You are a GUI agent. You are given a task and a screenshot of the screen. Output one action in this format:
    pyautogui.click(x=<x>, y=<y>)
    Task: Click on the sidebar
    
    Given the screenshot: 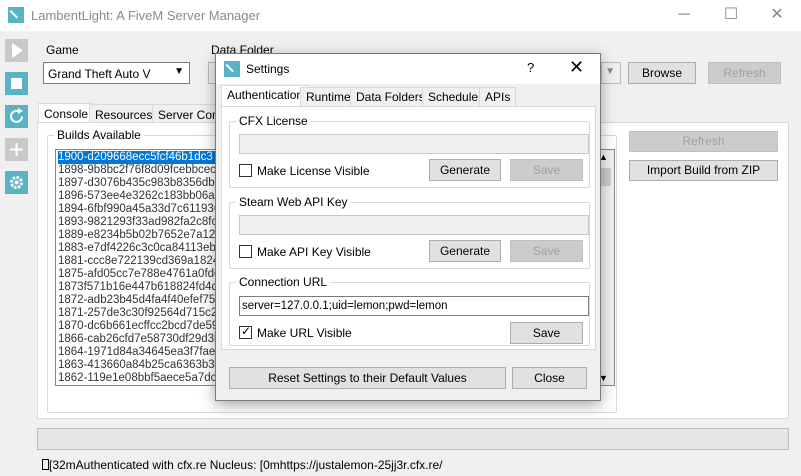 What is the action you would take?
    pyautogui.click(x=16, y=253)
    